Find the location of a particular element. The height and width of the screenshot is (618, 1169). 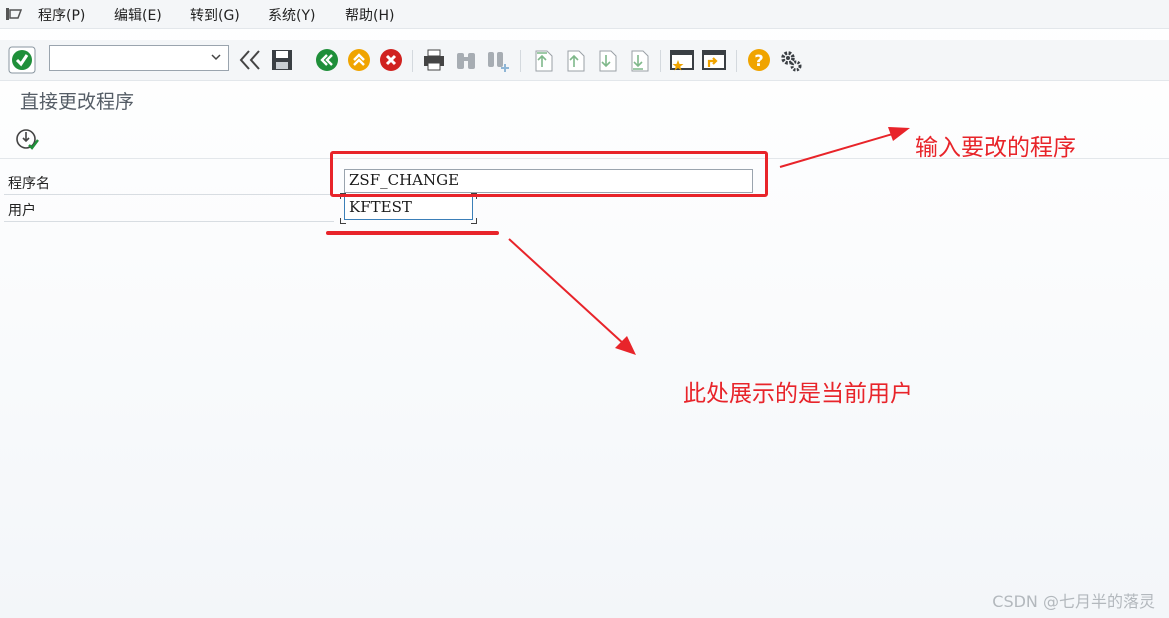

annotation-arrowhead-program is located at coordinates (899, 134).